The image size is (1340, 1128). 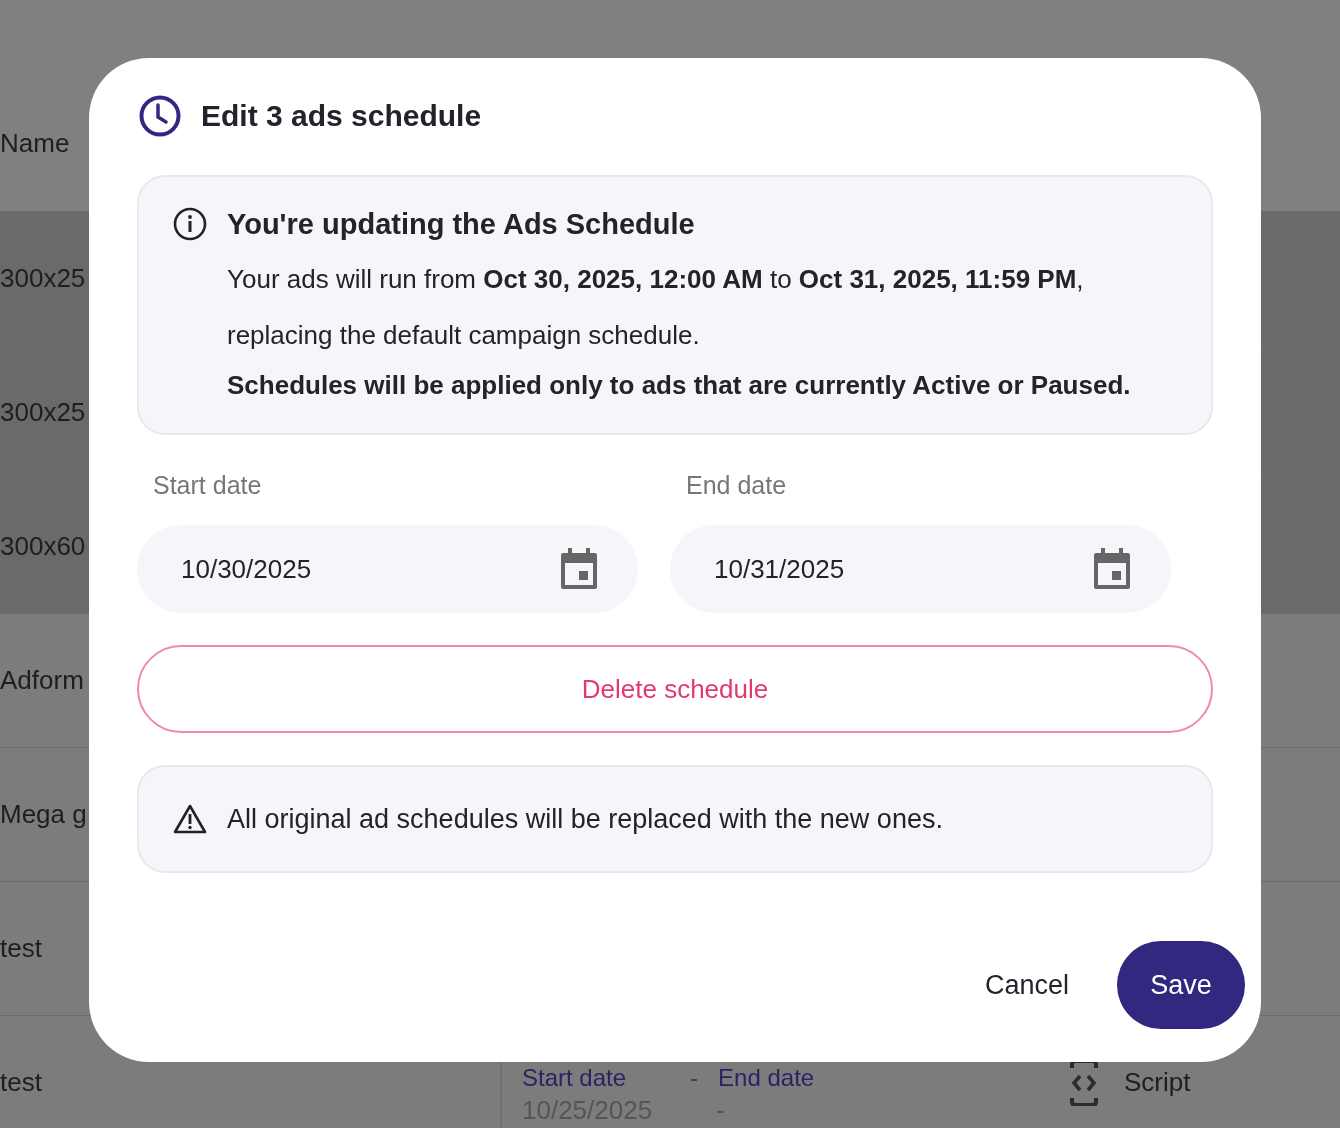 What do you see at coordinates (35, 143) in the screenshot?
I see `column-header: Name` at bounding box center [35, 143].